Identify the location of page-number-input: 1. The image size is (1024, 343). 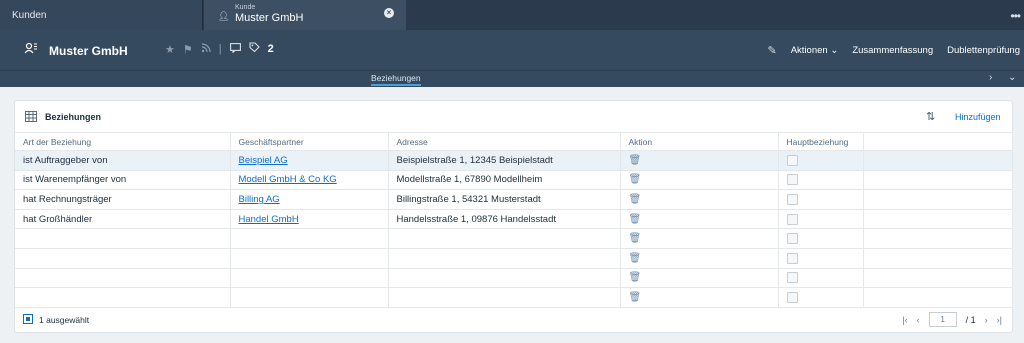
(942, 319).